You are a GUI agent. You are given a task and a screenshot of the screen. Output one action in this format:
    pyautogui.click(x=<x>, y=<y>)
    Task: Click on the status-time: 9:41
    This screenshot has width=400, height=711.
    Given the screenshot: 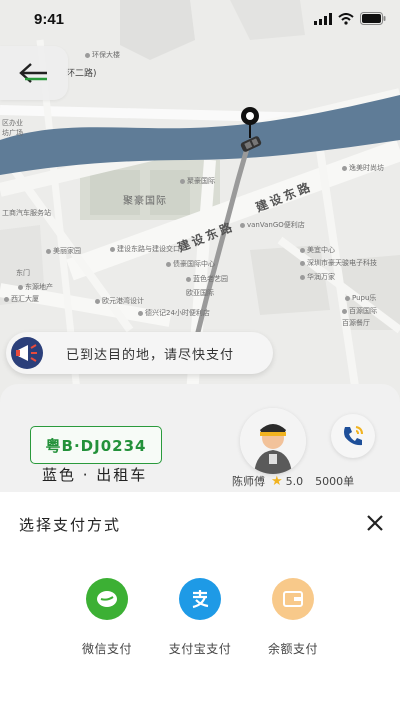 What is the action you would take?
    pyautogui.click(x=49, y=19)
    